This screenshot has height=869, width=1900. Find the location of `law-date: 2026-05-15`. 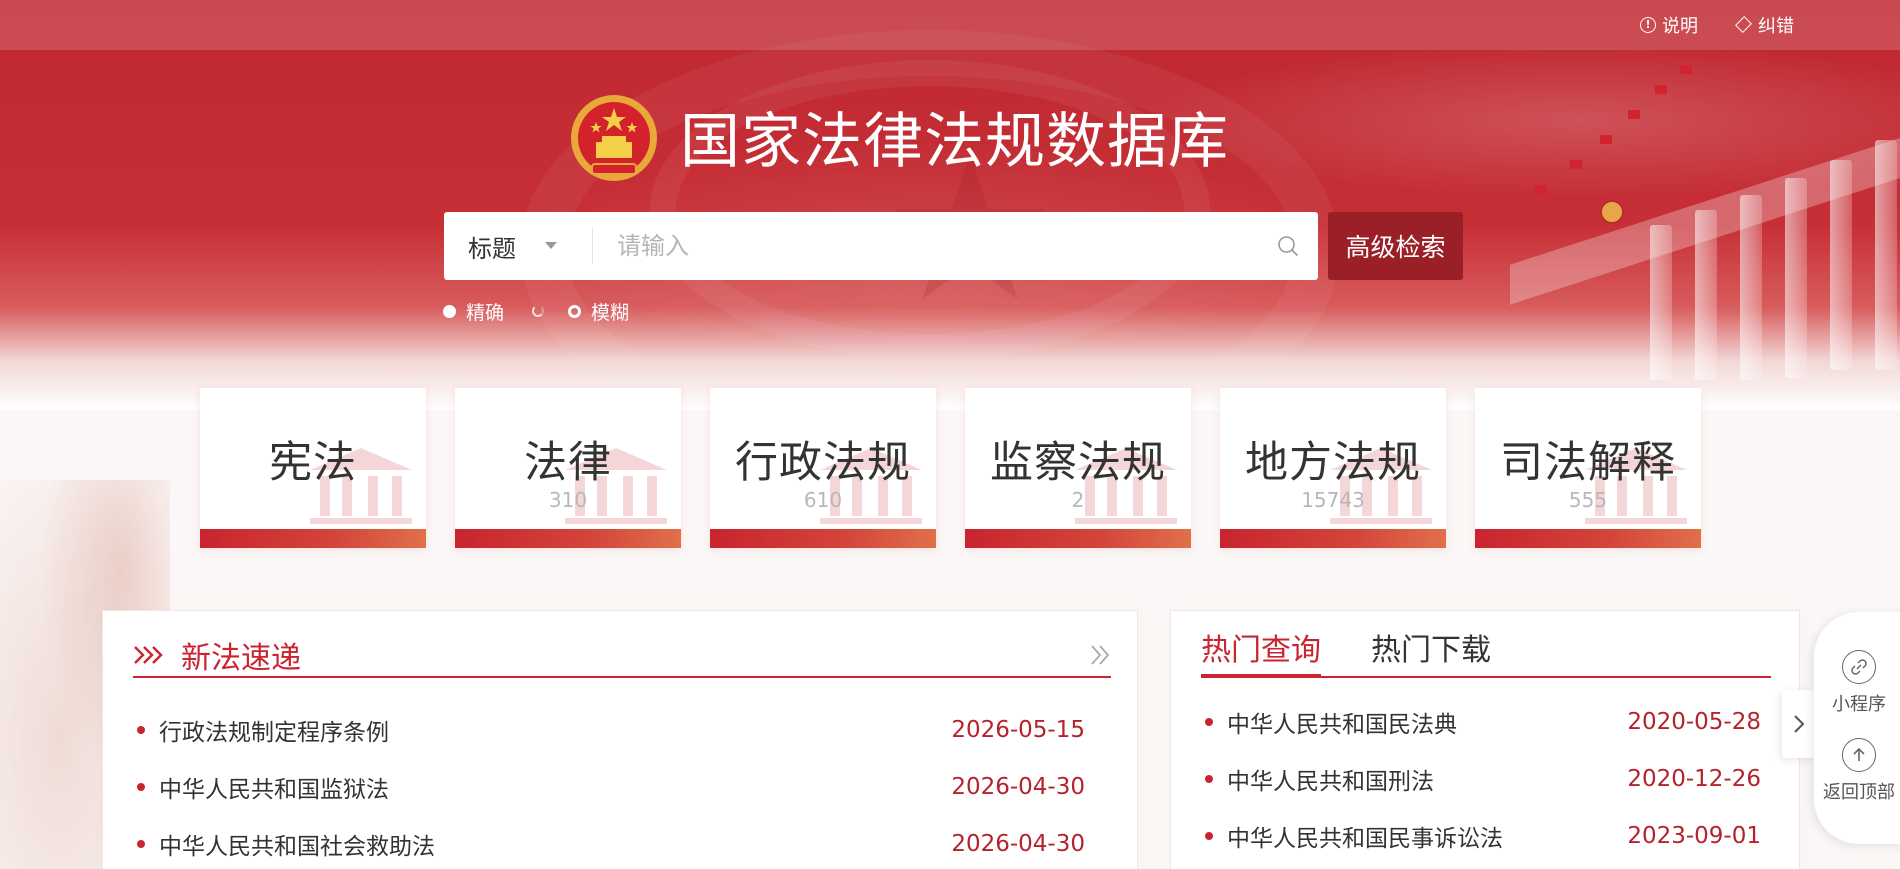

law-date: 2026-05-15 is located at coordinates (1018, 729).